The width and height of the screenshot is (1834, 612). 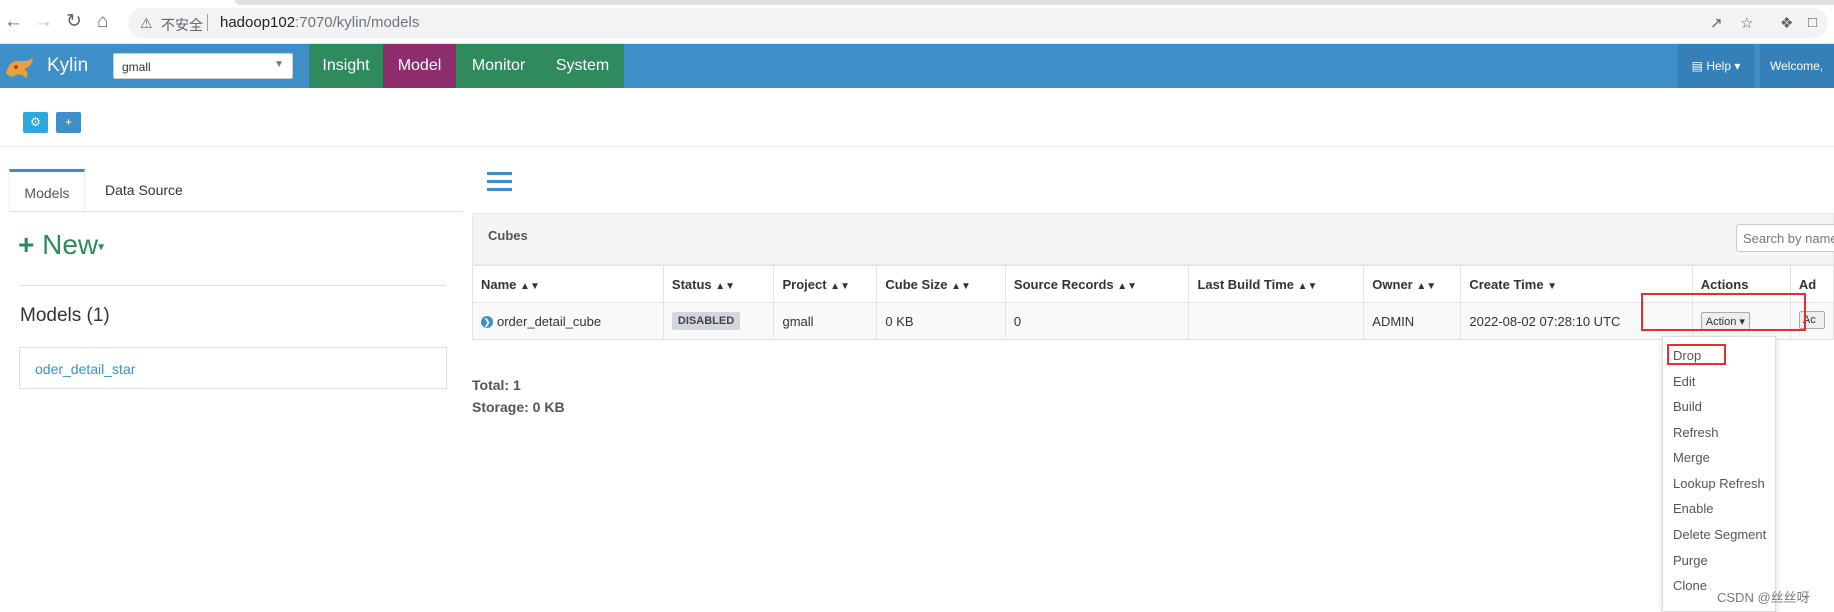 What do you see at coordinates (518, 407) in the screenshot?
I see `storage-total: Storage: 0 KB` at bounding box center [518, 407].